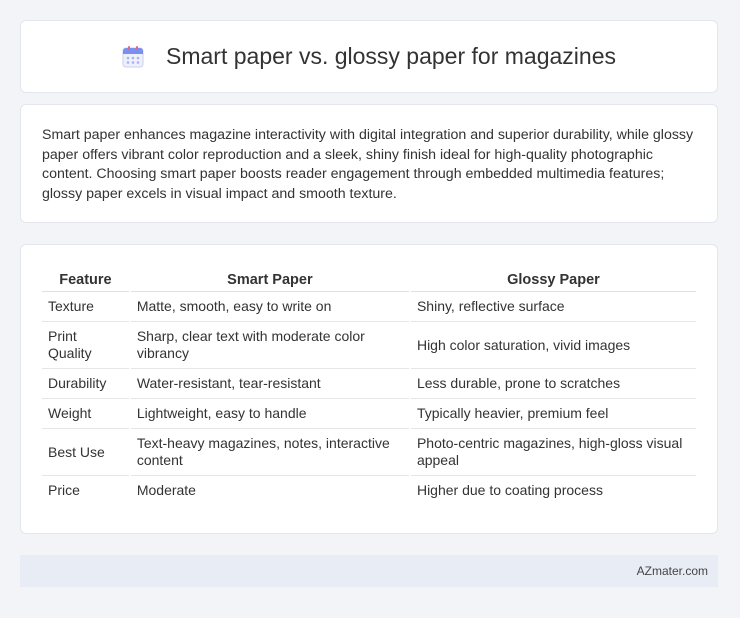 Image resolution: width=740 pixels, height=618 pixels. Describe the element at coordinates (553, 307) in the screenshot. I see `glossy-paper-cell: Shiny, reflective surface` at that location.